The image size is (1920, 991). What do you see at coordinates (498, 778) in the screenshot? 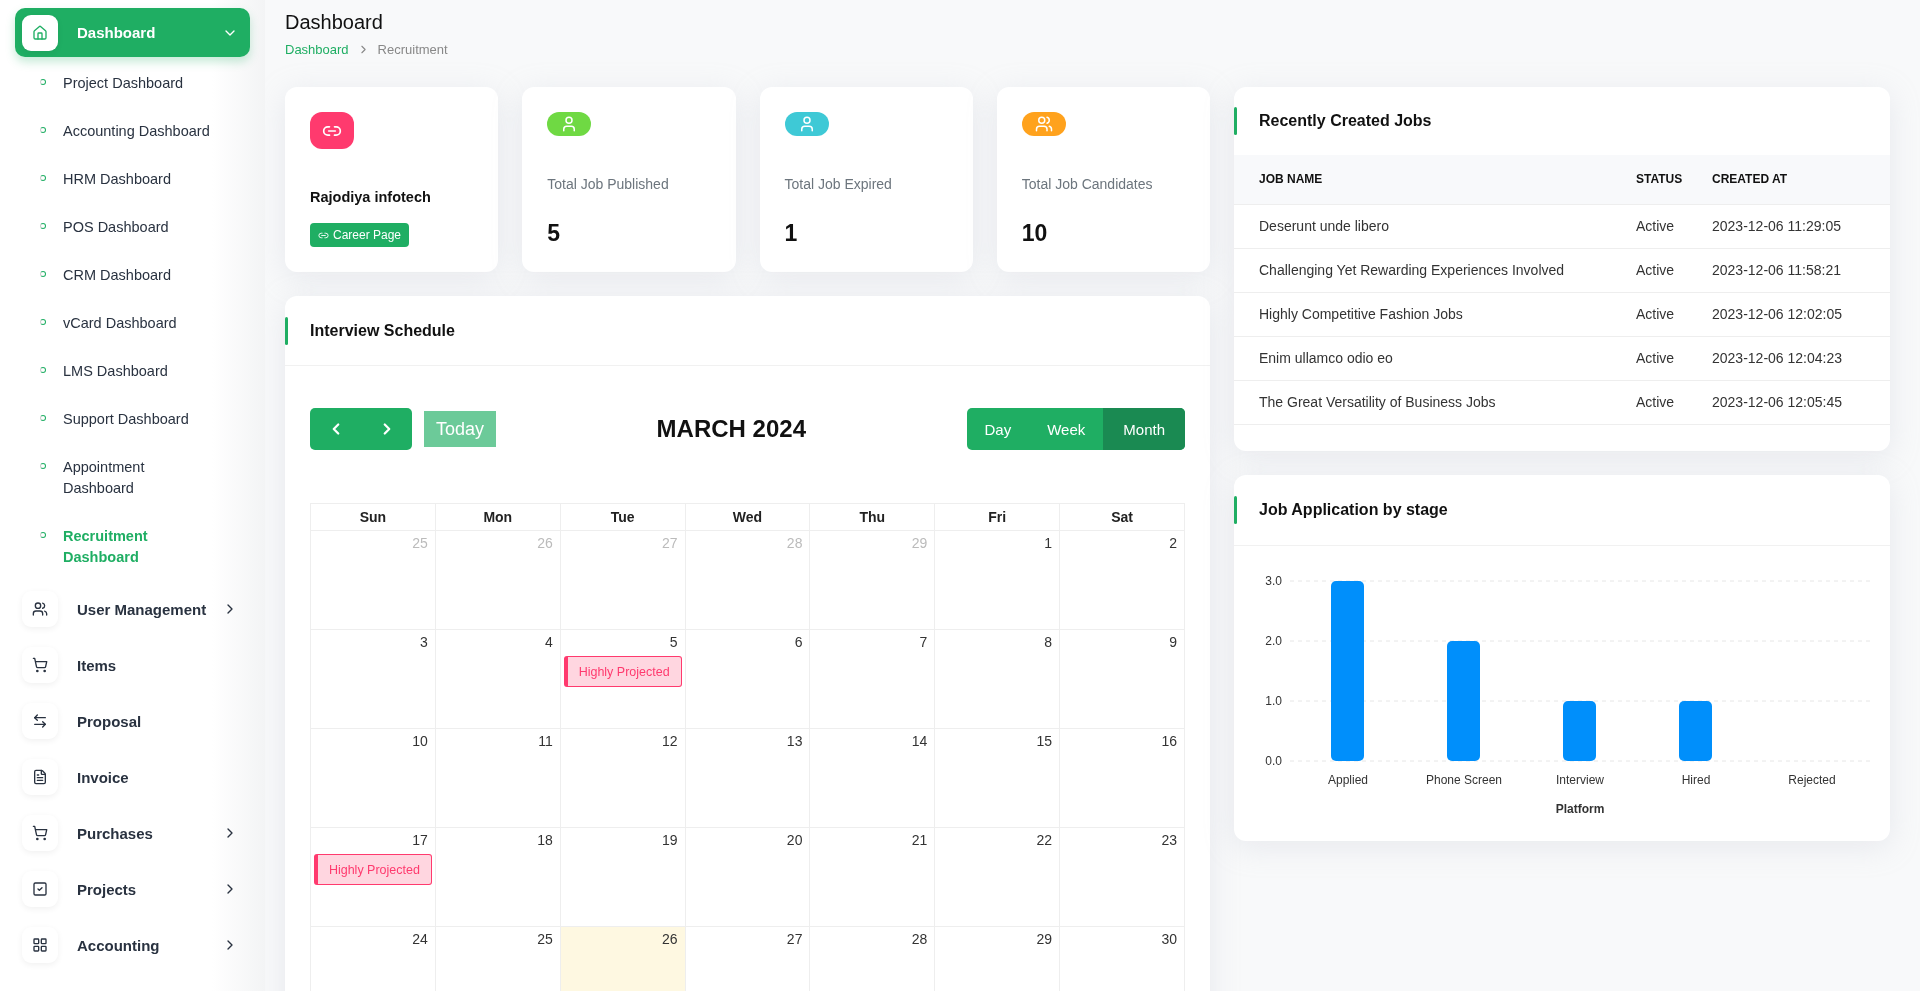
I see `day-cell: 11` at bounding box center [498, 778].